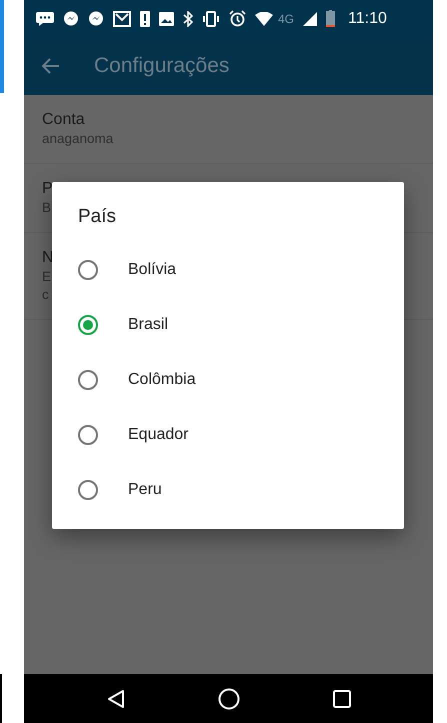 The height and width of the screenshot is (723, 447). Describe the element at coordinates (228, 489) in the screenshot. I see `country-option: Peru` at that location.